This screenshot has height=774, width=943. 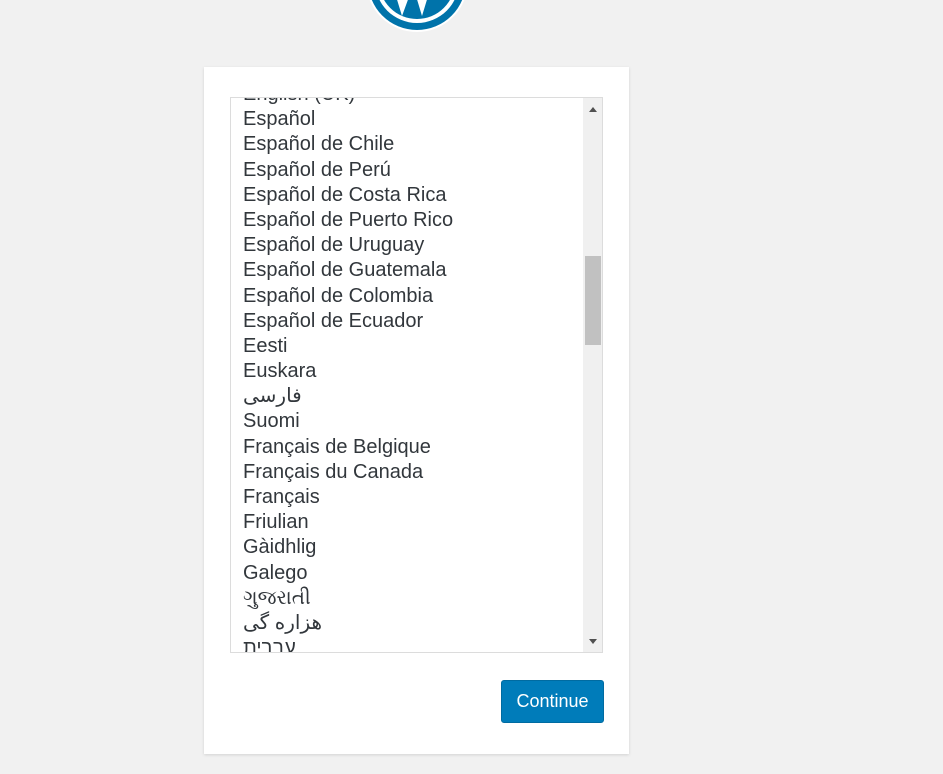 I want to click on language-option: Français du Canada, so click(x=348, y=472).